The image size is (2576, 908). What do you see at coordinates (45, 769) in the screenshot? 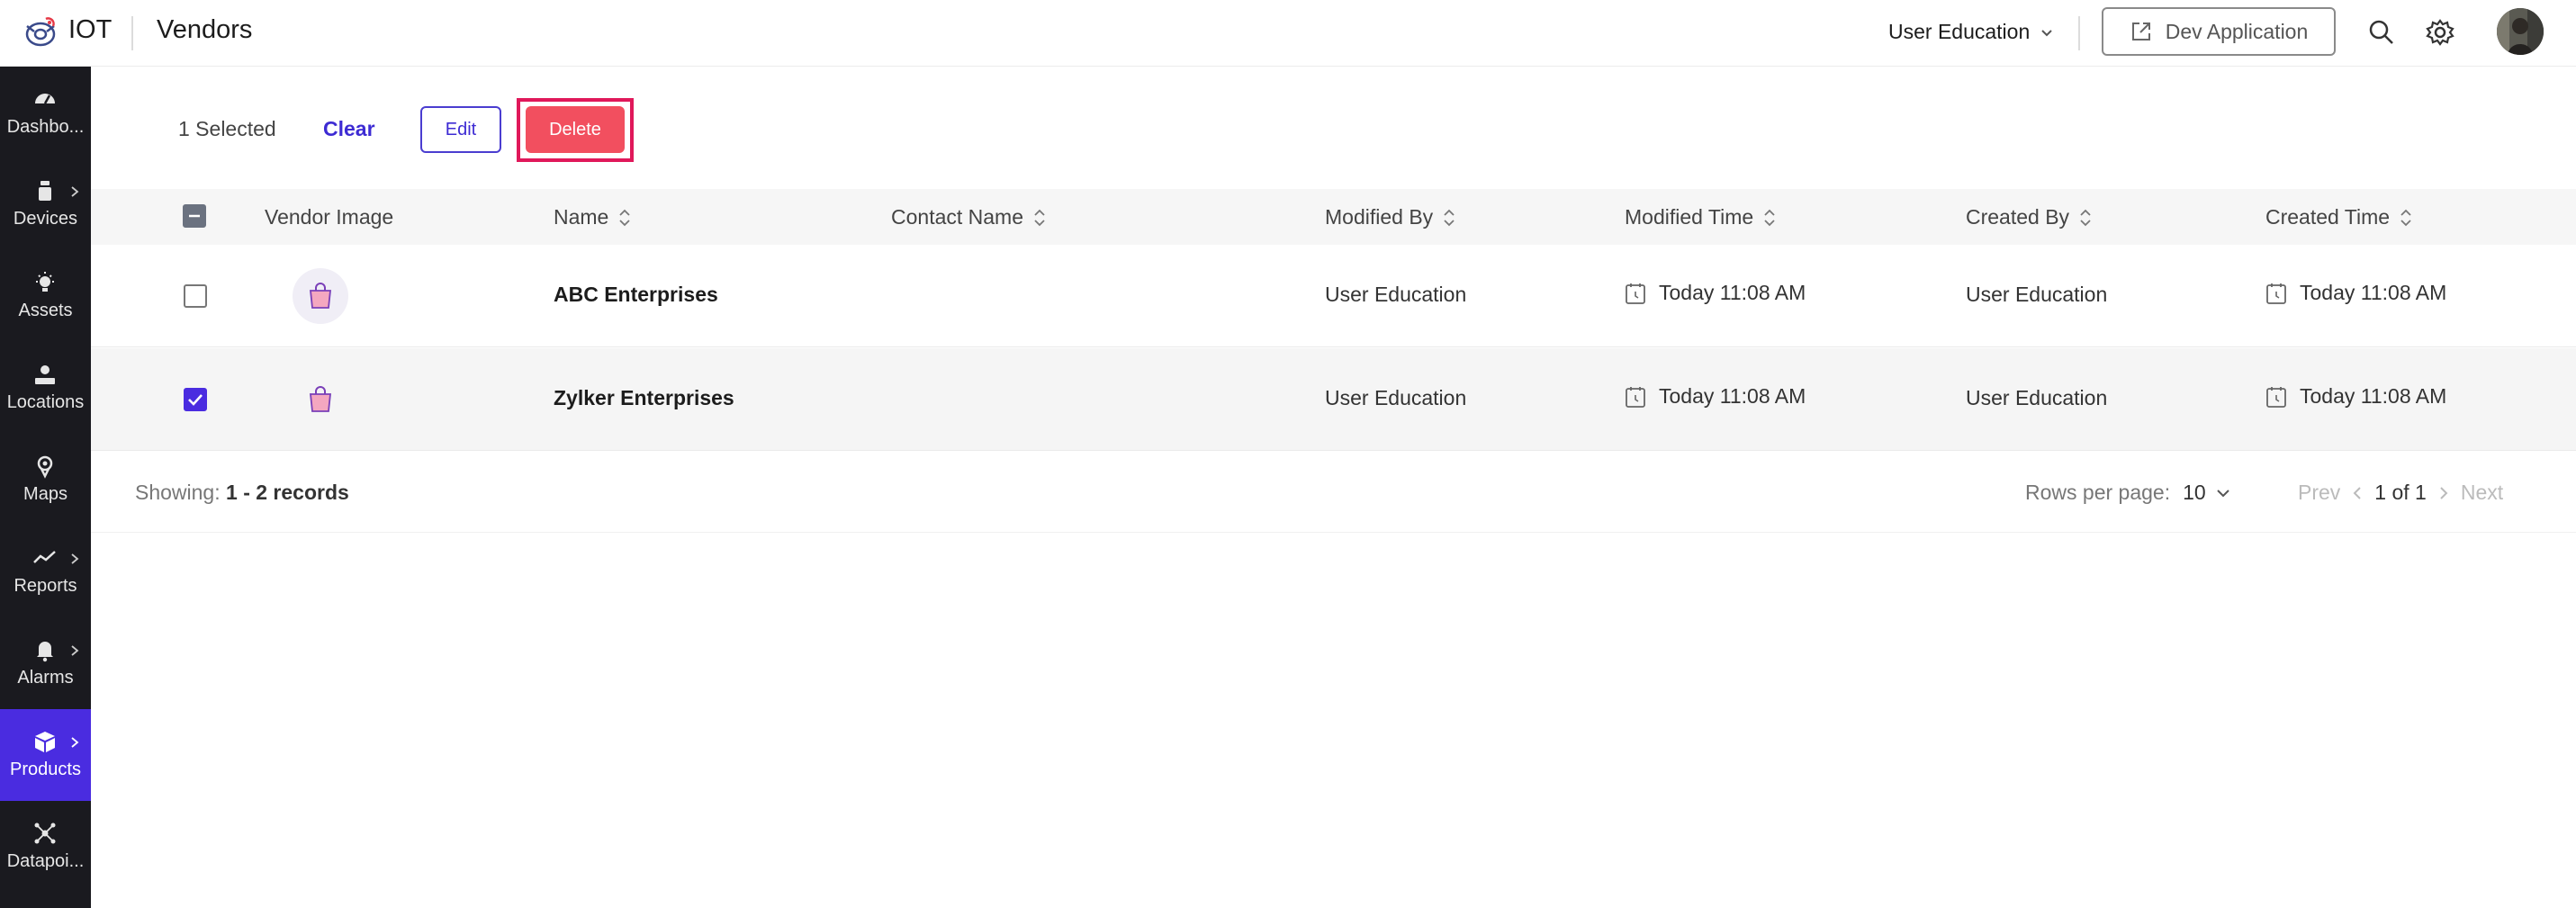
I see `sidebar-item-label: Products` at bounding box center [45, 769].